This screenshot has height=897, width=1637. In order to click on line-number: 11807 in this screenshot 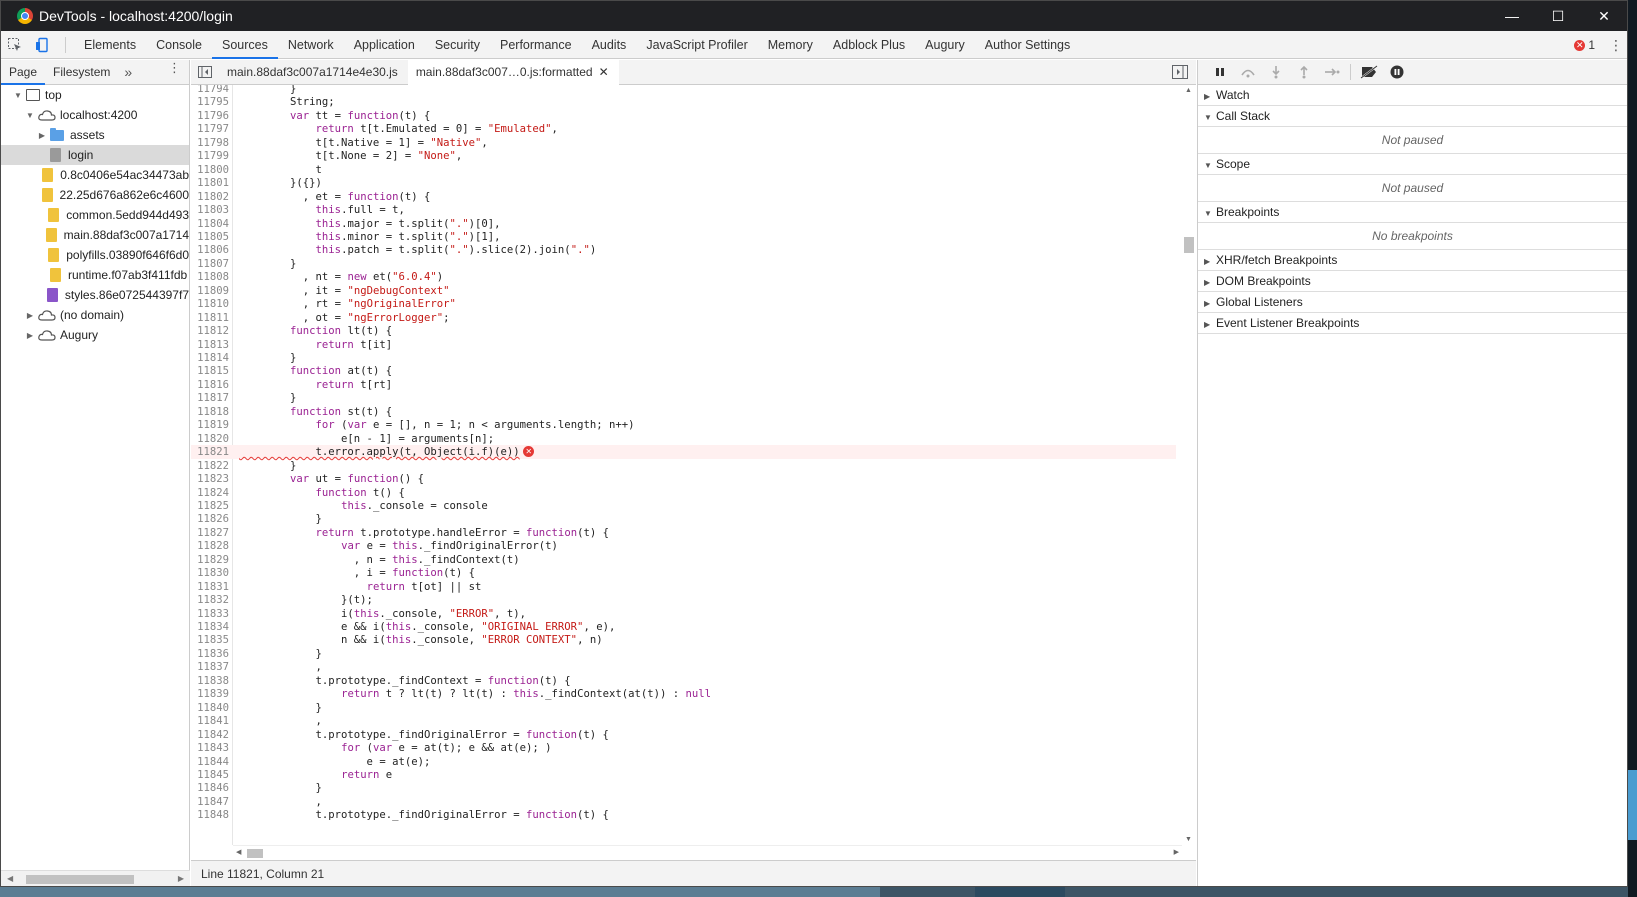, I will do `click(210, 264)`.